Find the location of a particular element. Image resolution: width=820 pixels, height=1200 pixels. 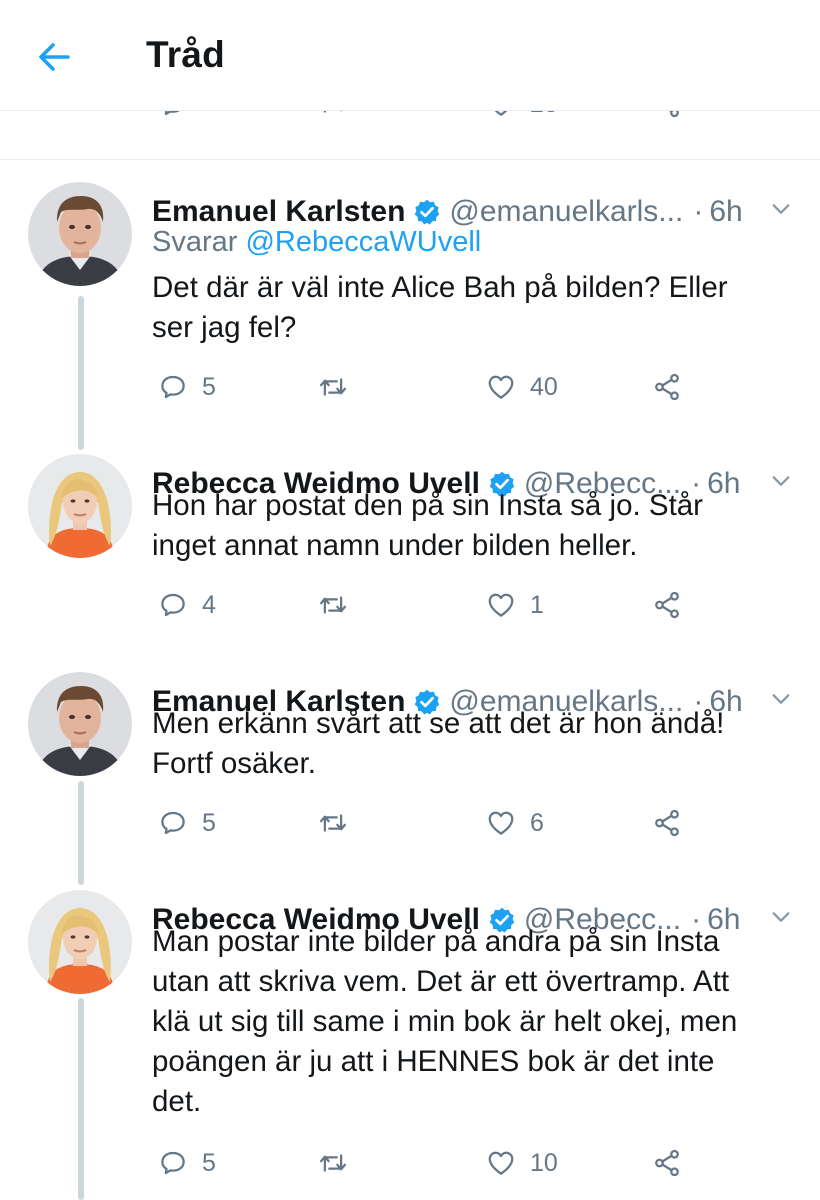

reply-mention: @RebeccaWUvell is located at coordinates (363, 242).